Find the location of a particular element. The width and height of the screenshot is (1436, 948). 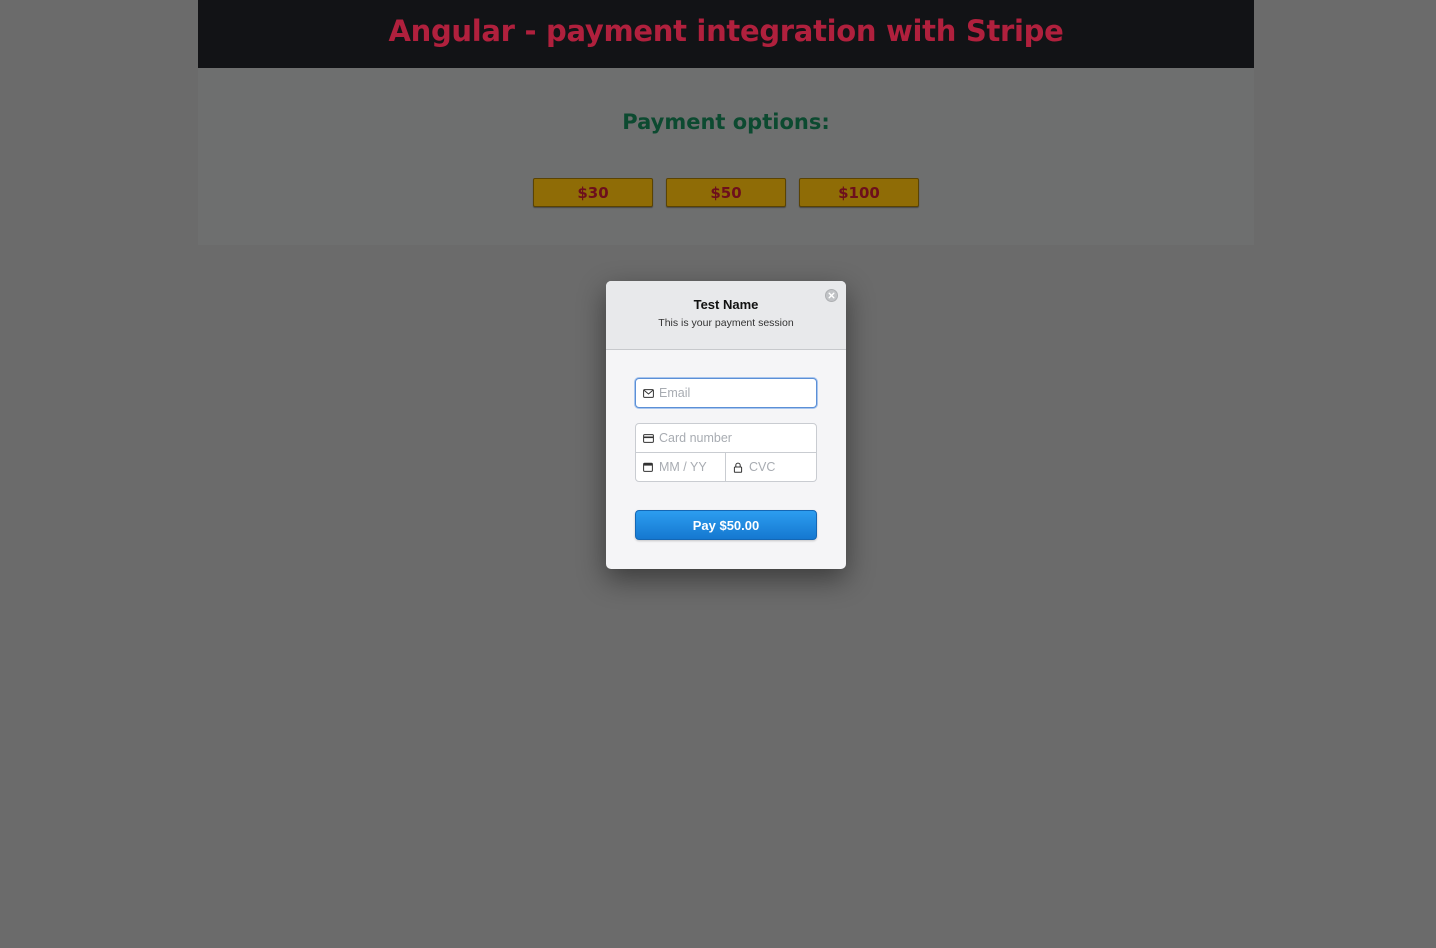

checkout-body: Pay $50.00 is located at coordinates (726, 459).